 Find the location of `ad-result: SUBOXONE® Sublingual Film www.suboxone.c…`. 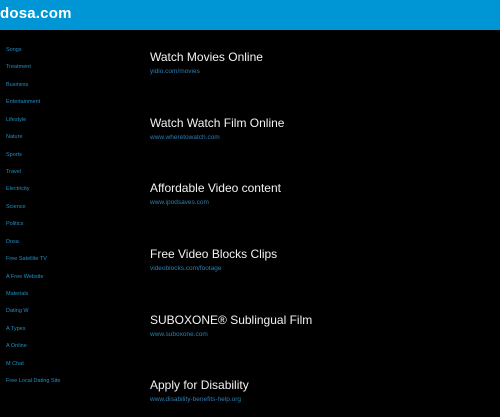

ad-result: SUBOXONE® Sublingual Film www.suboxone.c… is located at coordinates (320, 333).